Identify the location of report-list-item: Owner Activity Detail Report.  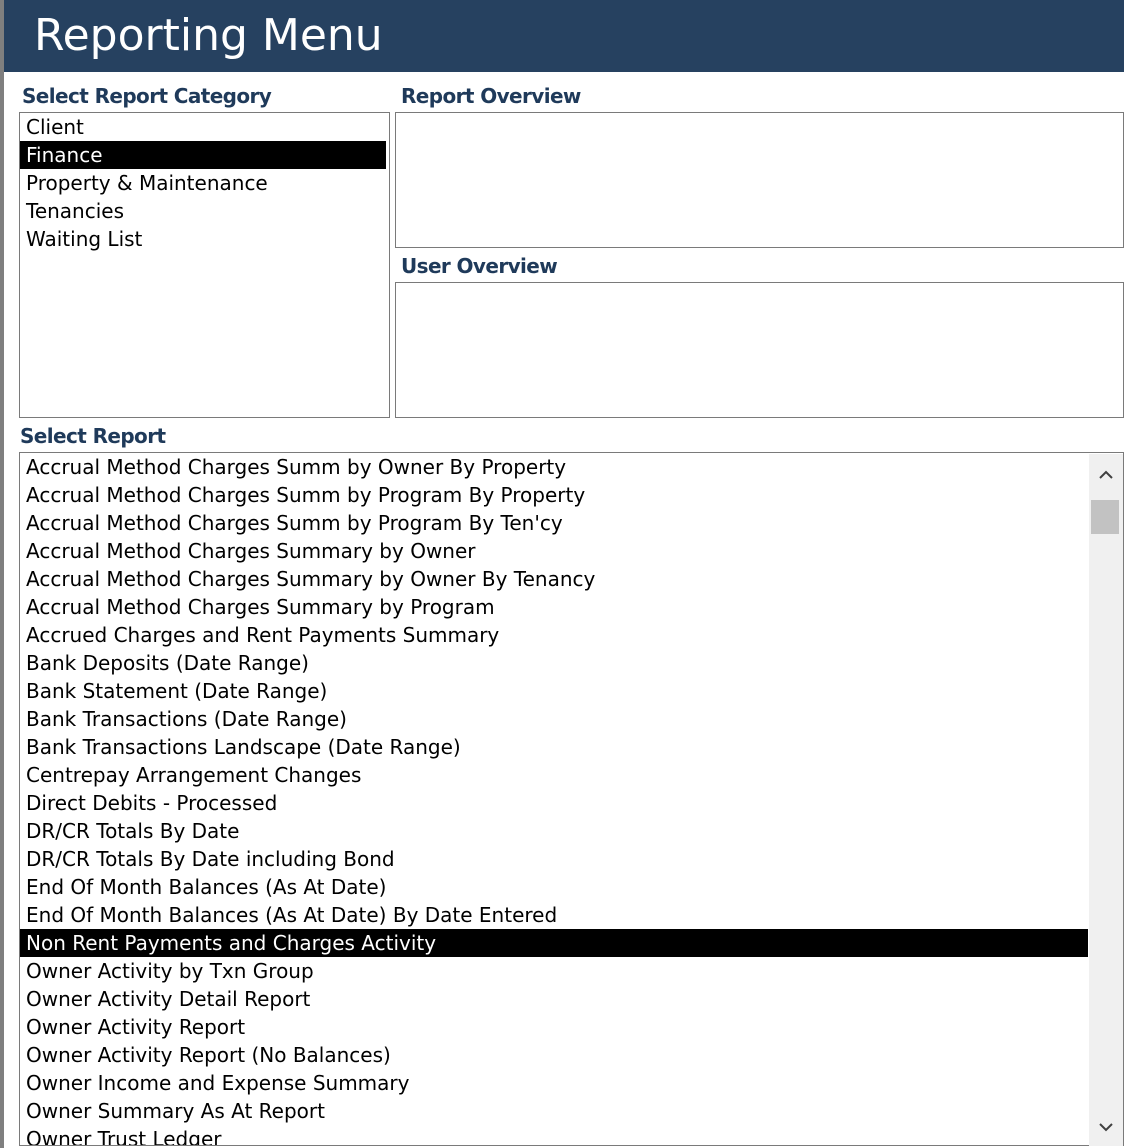
(554, 999).